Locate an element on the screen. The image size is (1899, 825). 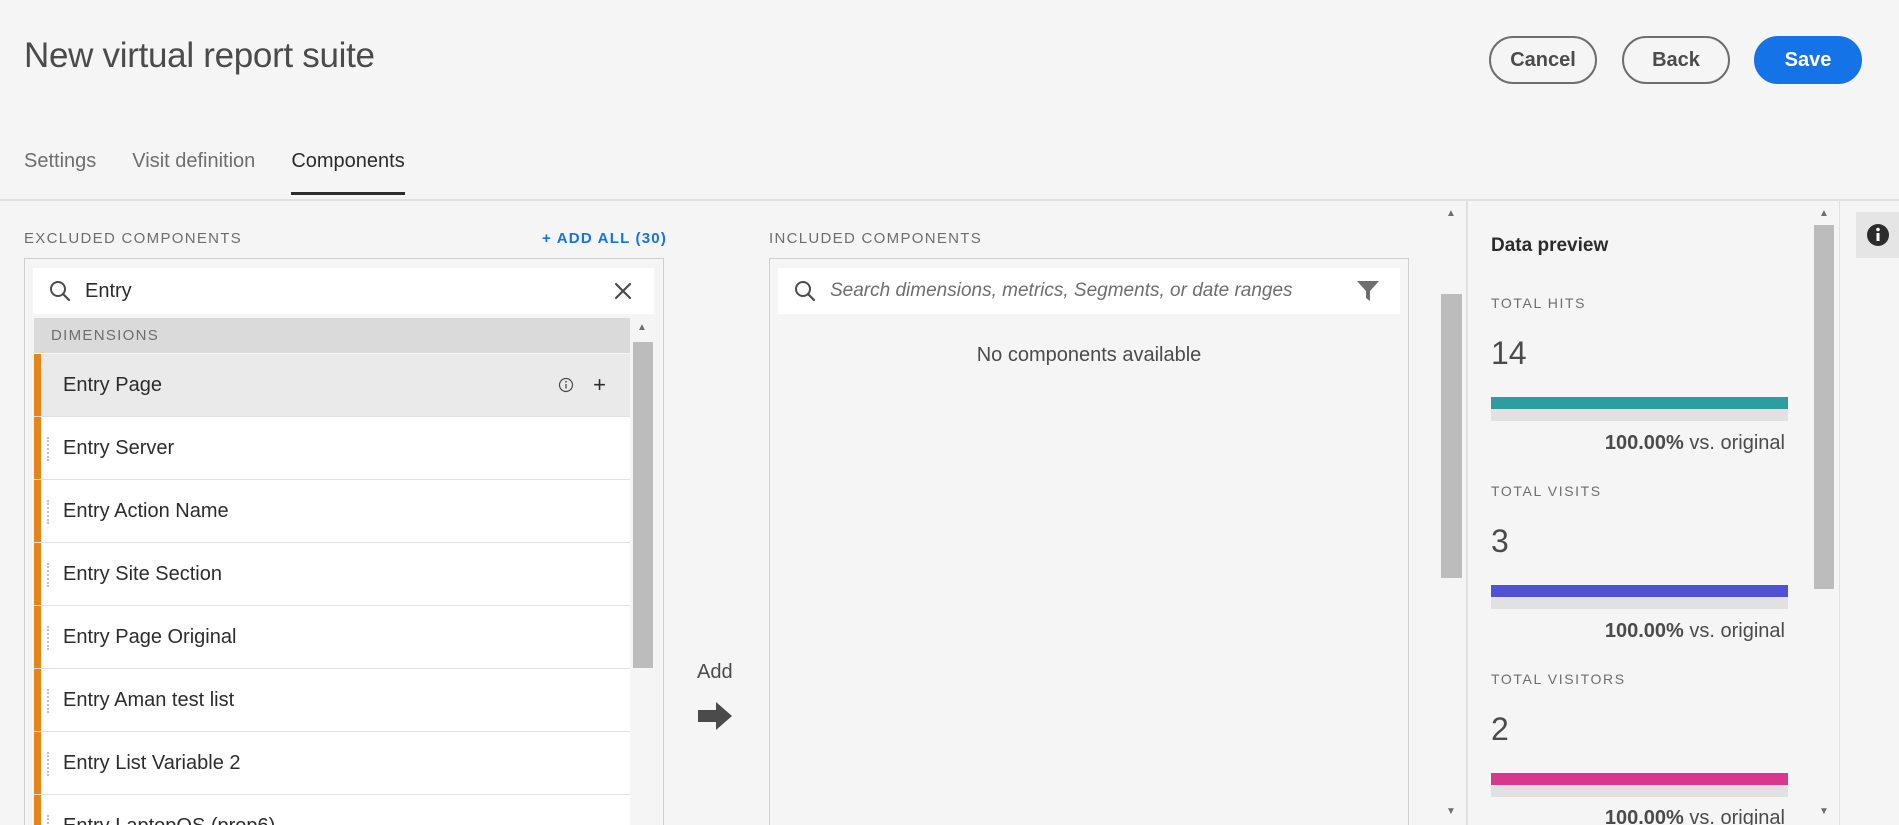
list-item-label: Entry List Variable 2 is located at coordinates (152, 762).